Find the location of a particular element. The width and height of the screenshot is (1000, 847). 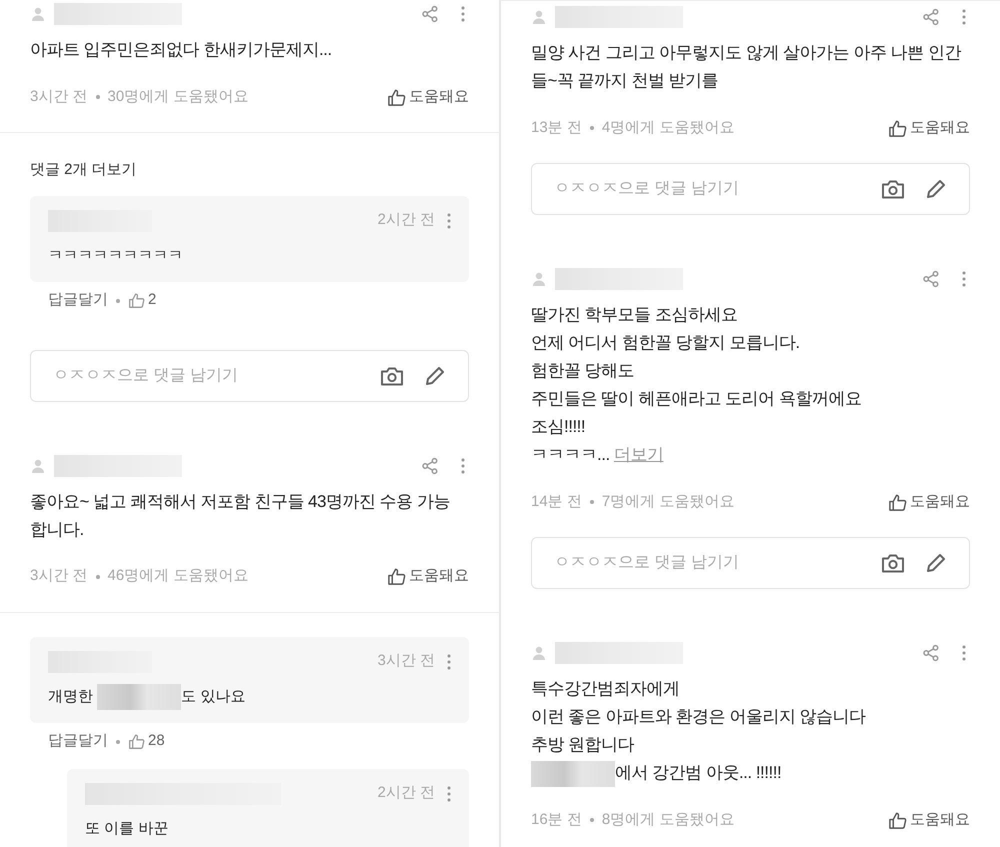

helpful-count: 4명에게 도움됐어요 is located at coordinates (668, 128).